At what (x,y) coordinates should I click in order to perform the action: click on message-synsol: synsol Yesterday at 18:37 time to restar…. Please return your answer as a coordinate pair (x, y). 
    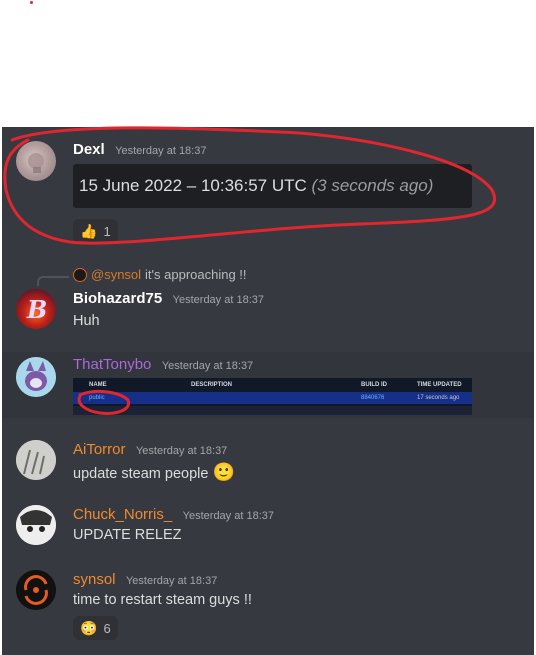
    Looking at the image, I should click on (268, 607).